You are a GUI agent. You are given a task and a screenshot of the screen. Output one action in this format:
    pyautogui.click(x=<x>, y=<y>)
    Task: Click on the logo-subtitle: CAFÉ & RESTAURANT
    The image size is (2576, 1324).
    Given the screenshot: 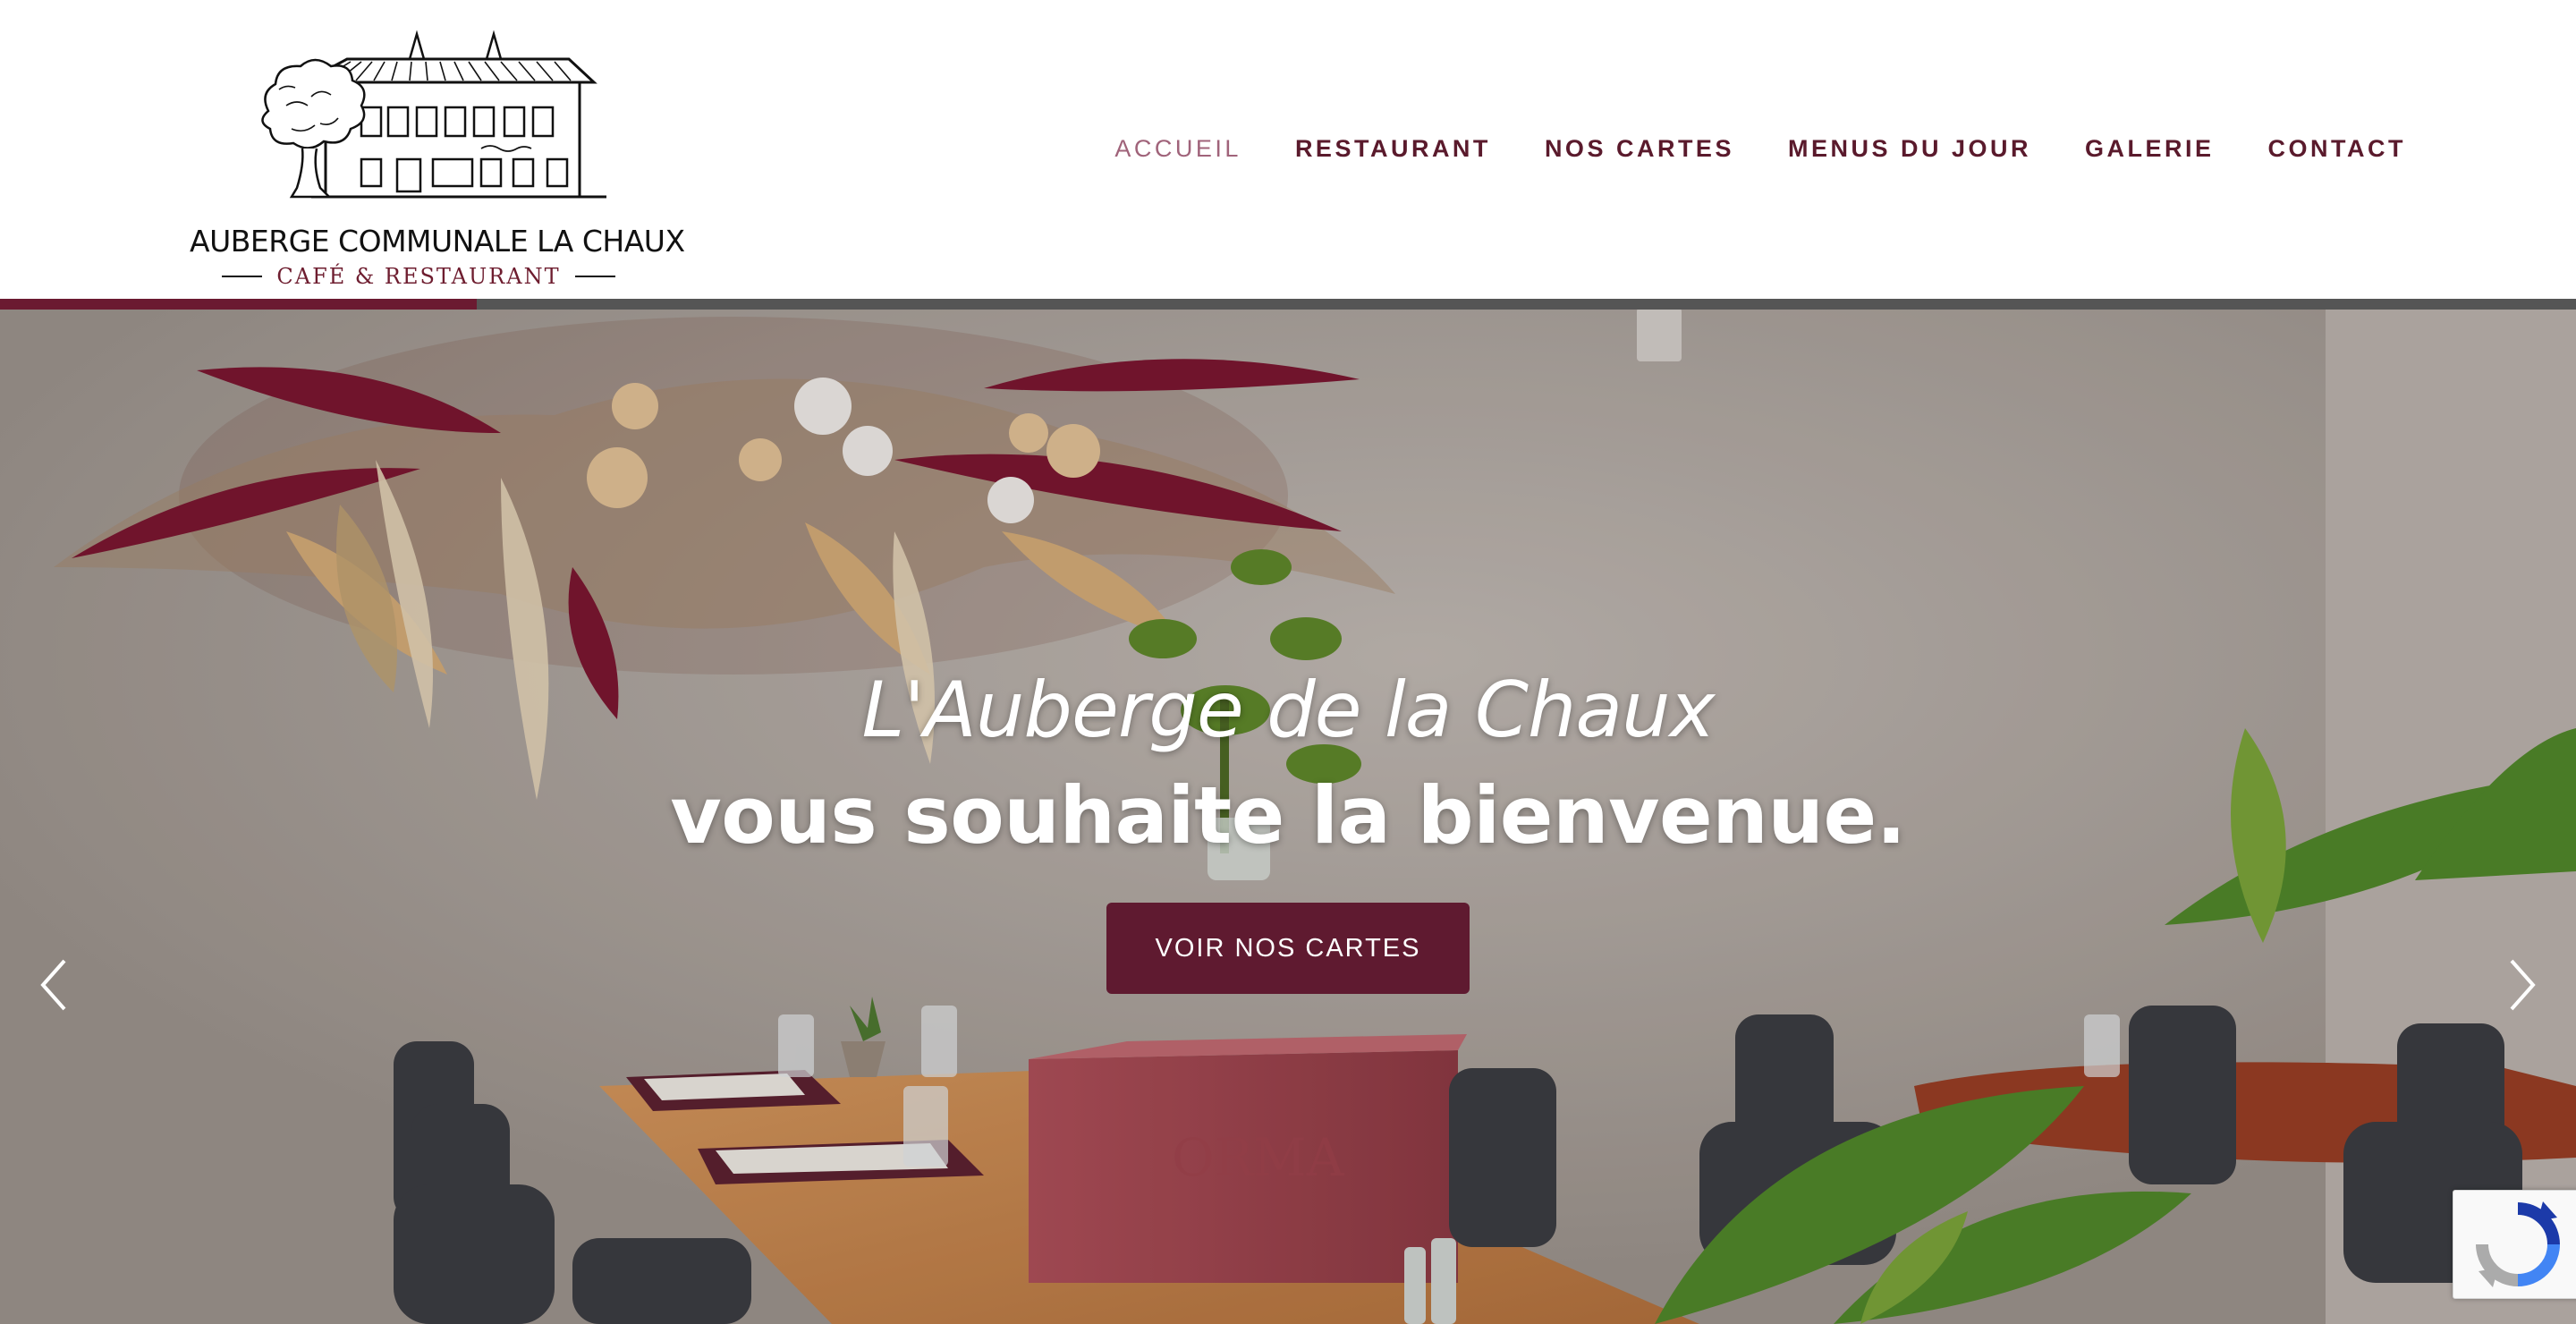 What is the action you would take?
    pyautogui.click(x=418, y=276)
    